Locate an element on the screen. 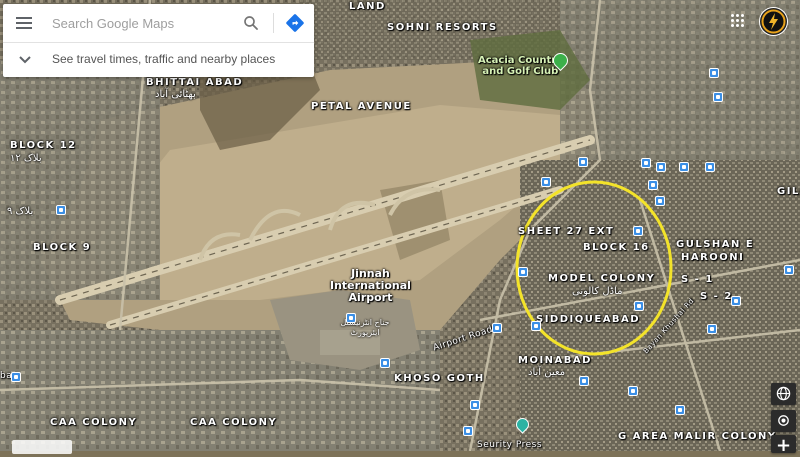 This screenshot has height=457, width=800. label-khoso-goth: KHOSO GOTH is located at coordinates (439, 378).